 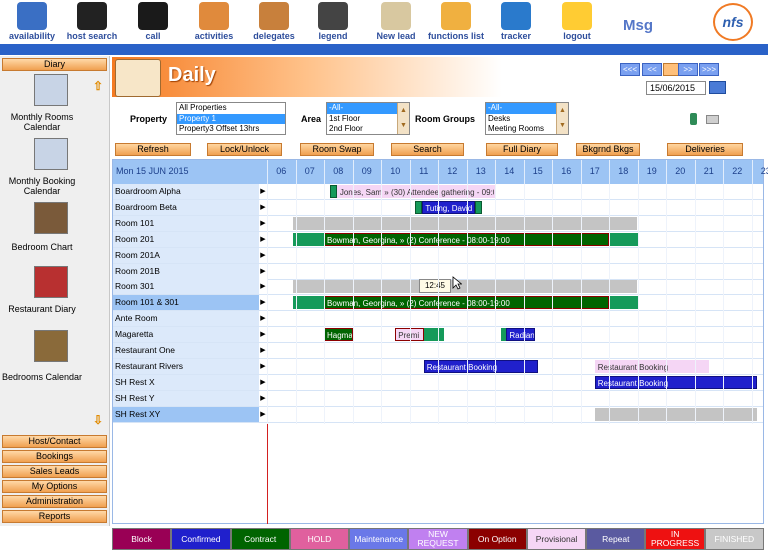 What do you see at coordinates (54, 441) in the screenshot?
I see `sidebar-tab-host-contact: Host/Contact` at bounding box center [54, 441].